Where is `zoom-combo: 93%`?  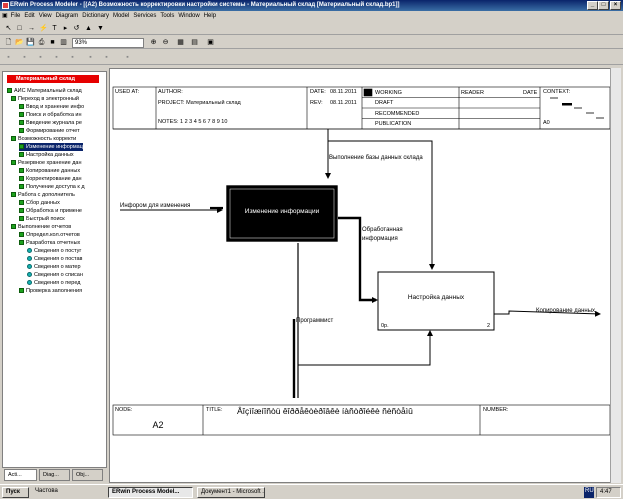 zoom-combo: 93% is located at coordinates (108, 43).